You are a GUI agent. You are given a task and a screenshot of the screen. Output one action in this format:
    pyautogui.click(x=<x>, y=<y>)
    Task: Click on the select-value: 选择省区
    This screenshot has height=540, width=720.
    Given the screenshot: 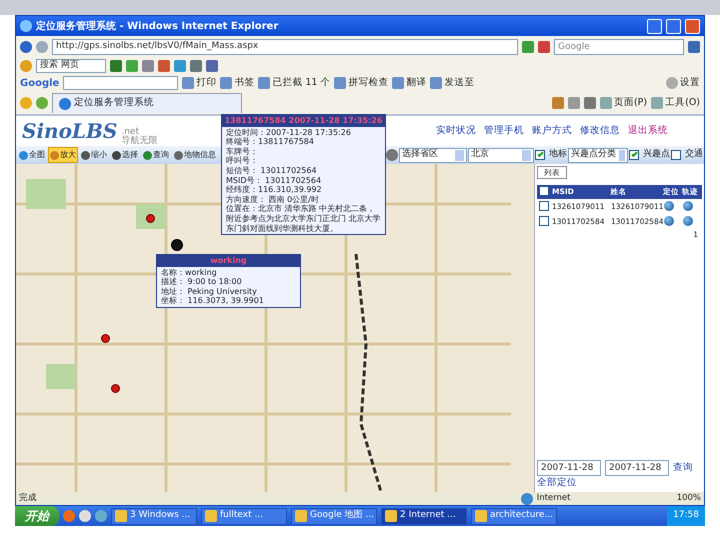 What is the action you would take?
    pyautogui.click(x=420, y=155)
    